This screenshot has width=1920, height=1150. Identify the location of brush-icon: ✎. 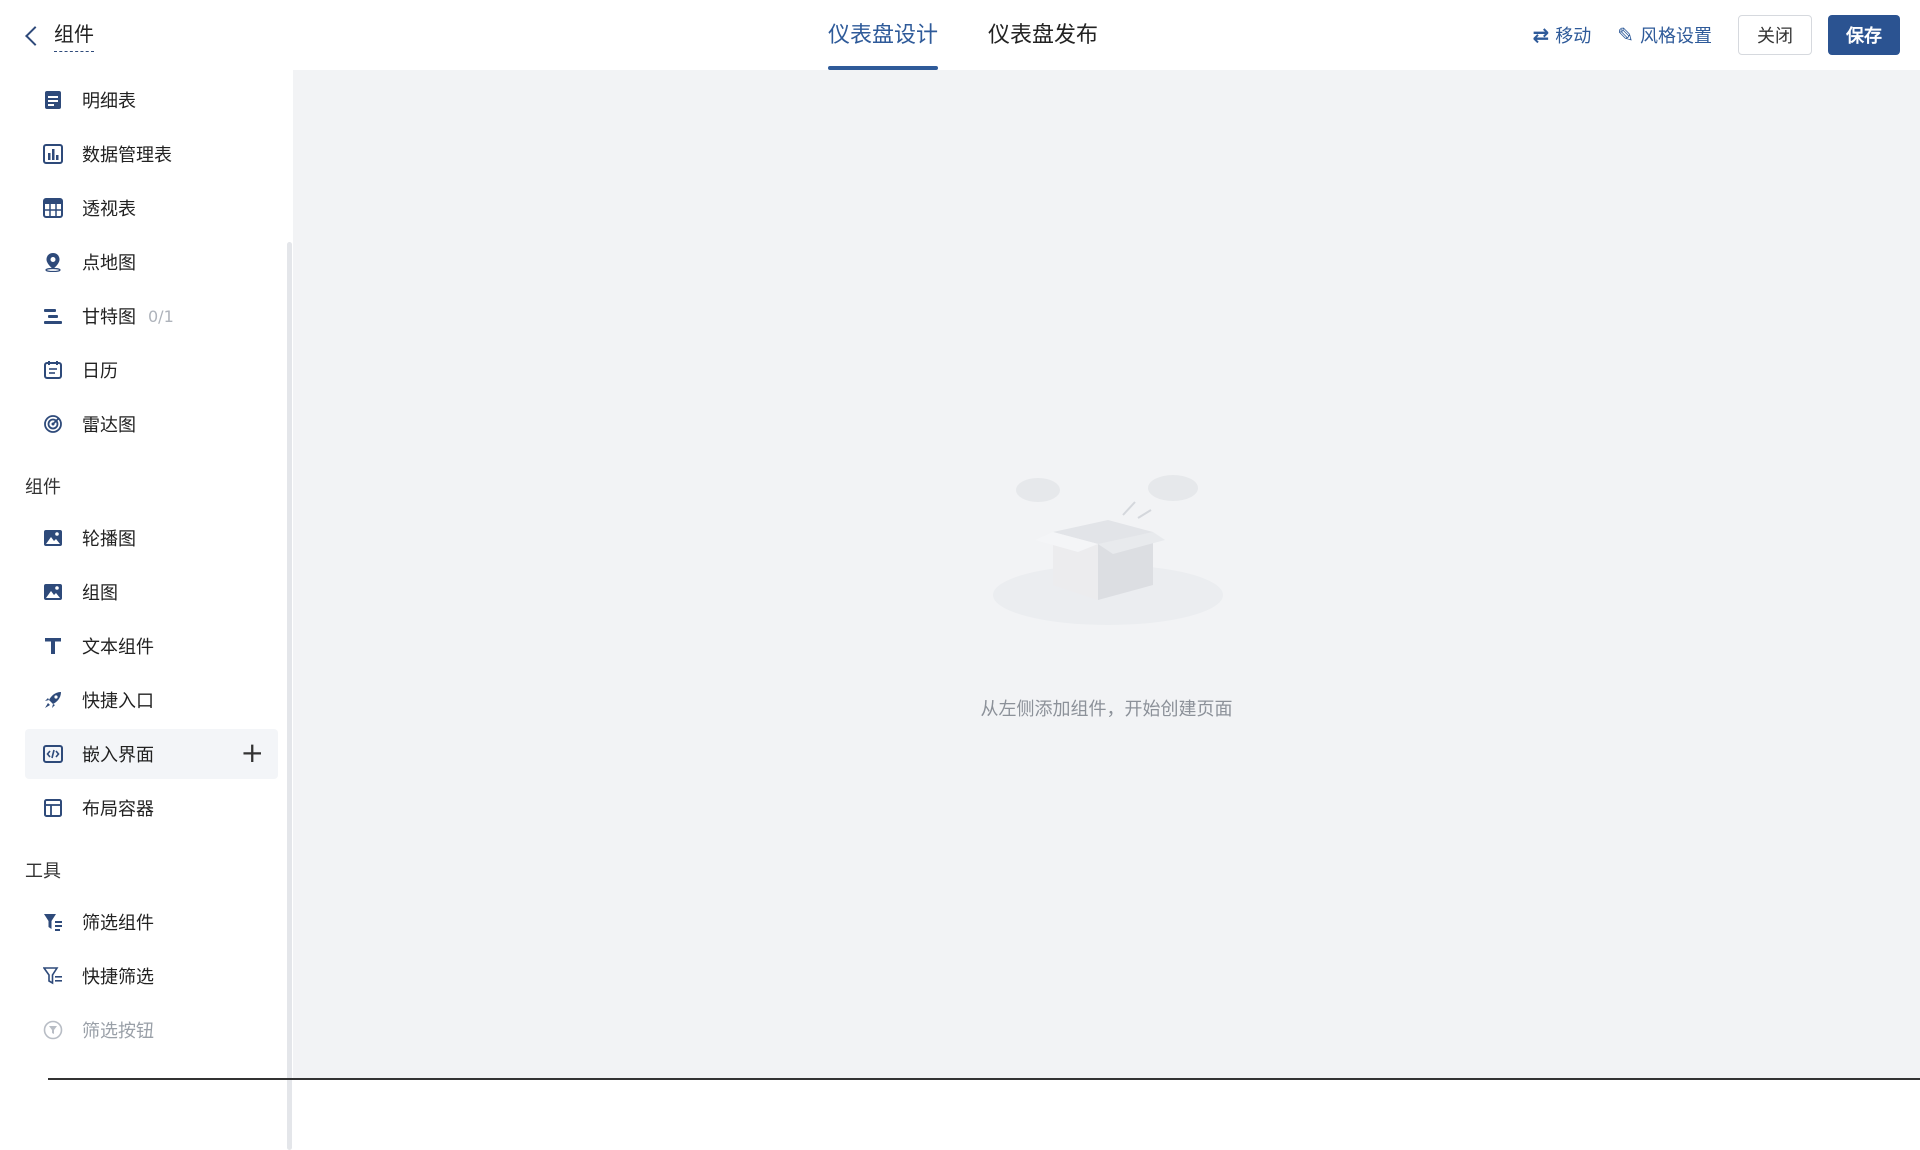
(1625, 35).